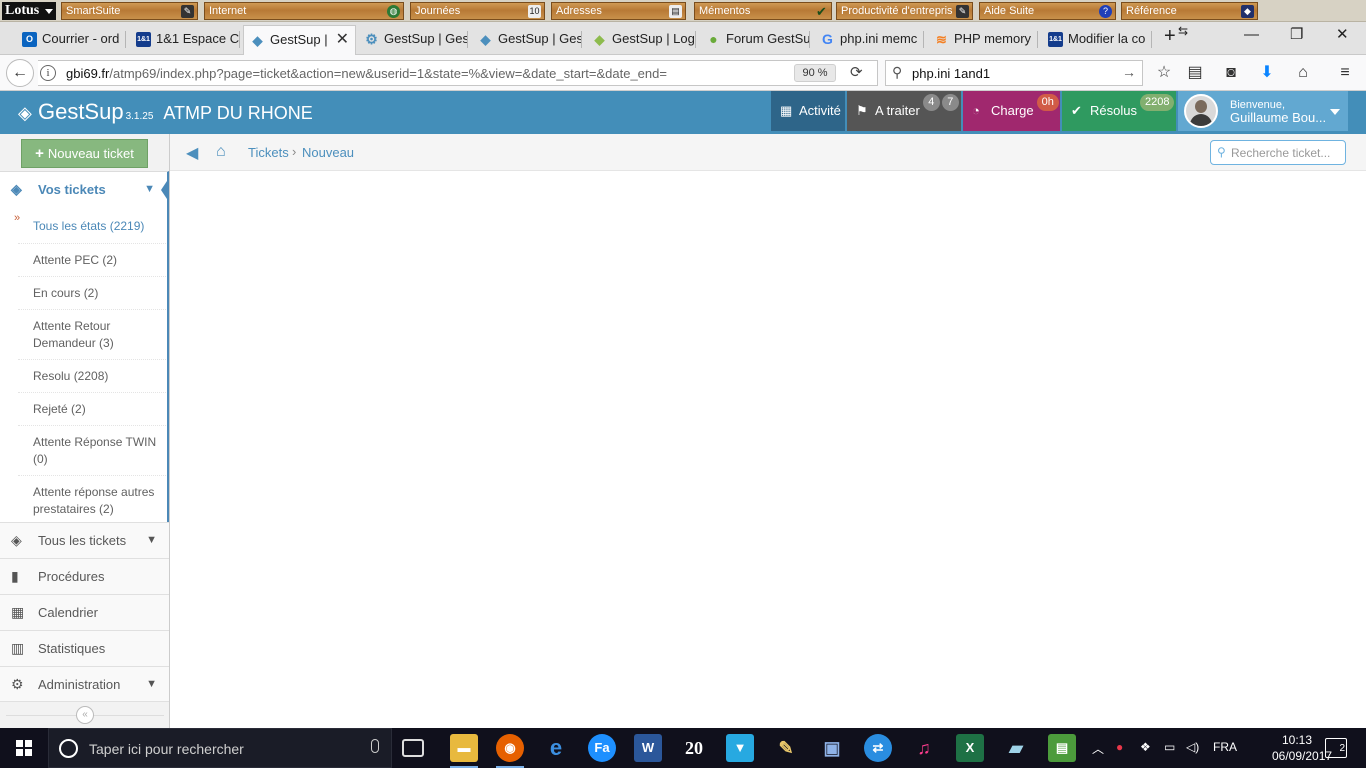 This screenshot has width=1366, height=768. I want to click on new-ticket-button: + Nouveau ticket, so click(84, 153).